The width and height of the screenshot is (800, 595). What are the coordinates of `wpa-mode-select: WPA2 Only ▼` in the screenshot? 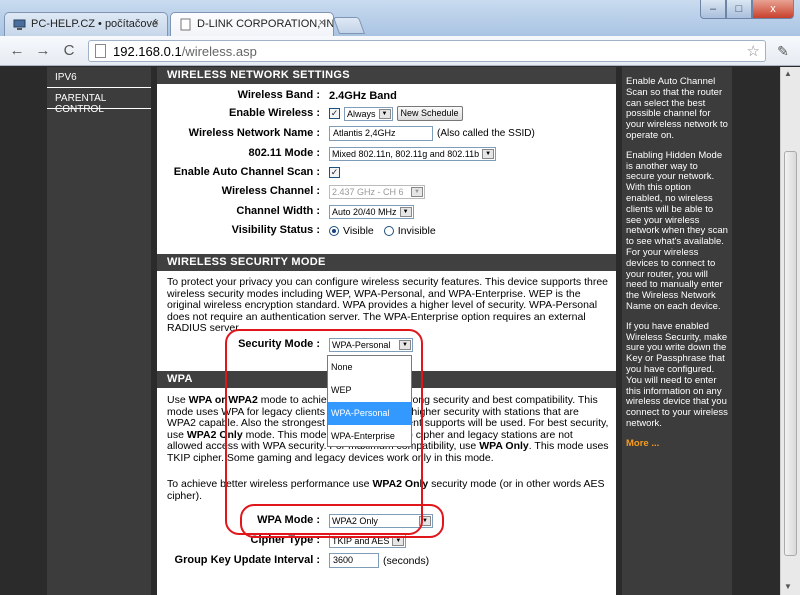 It's located at (381, 520).